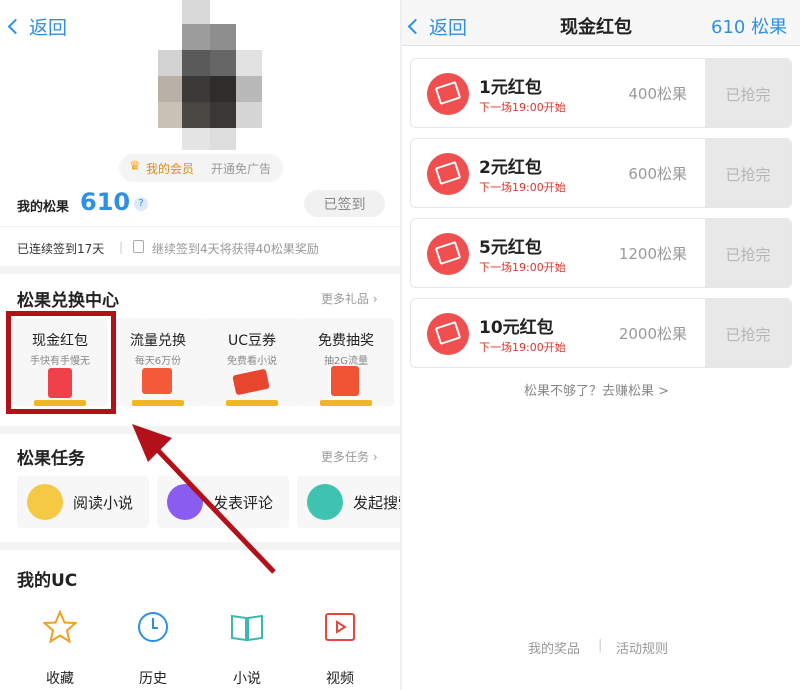  Describe the element at coordinates (516, 328) in the screenshot. I see `packet-name: 10元红包` at that location.